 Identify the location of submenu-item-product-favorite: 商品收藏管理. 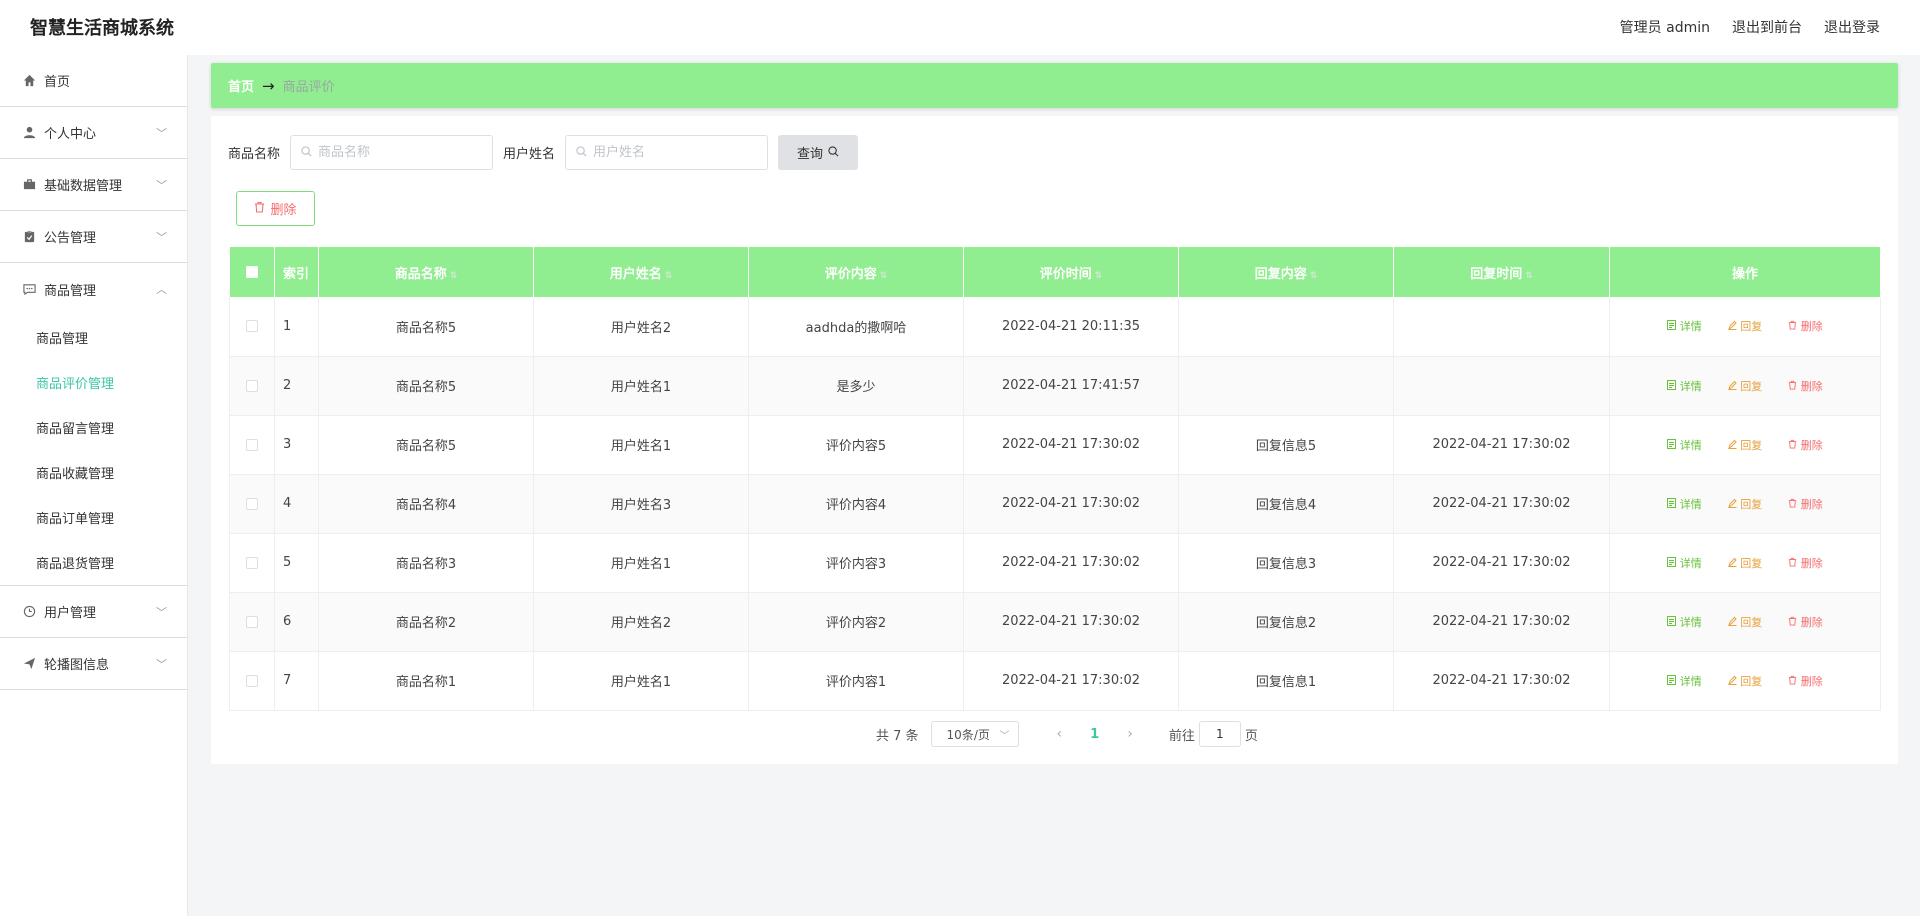
(93, 472).